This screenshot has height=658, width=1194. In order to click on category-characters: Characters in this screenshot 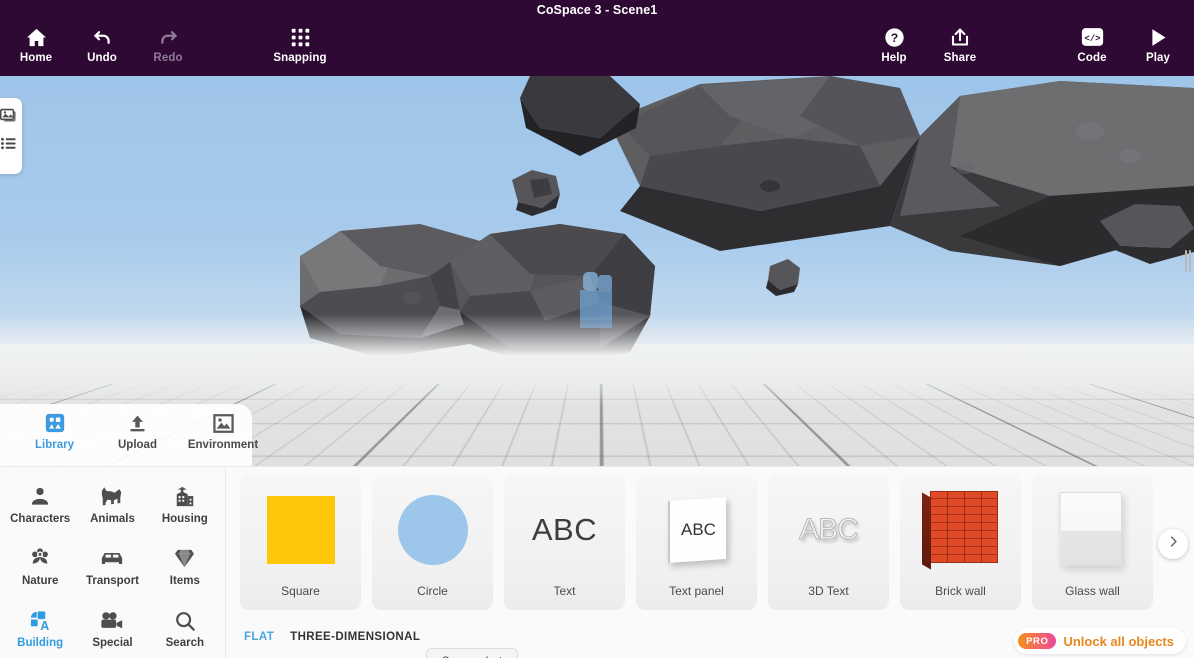, I will do `click(40, 504)`.